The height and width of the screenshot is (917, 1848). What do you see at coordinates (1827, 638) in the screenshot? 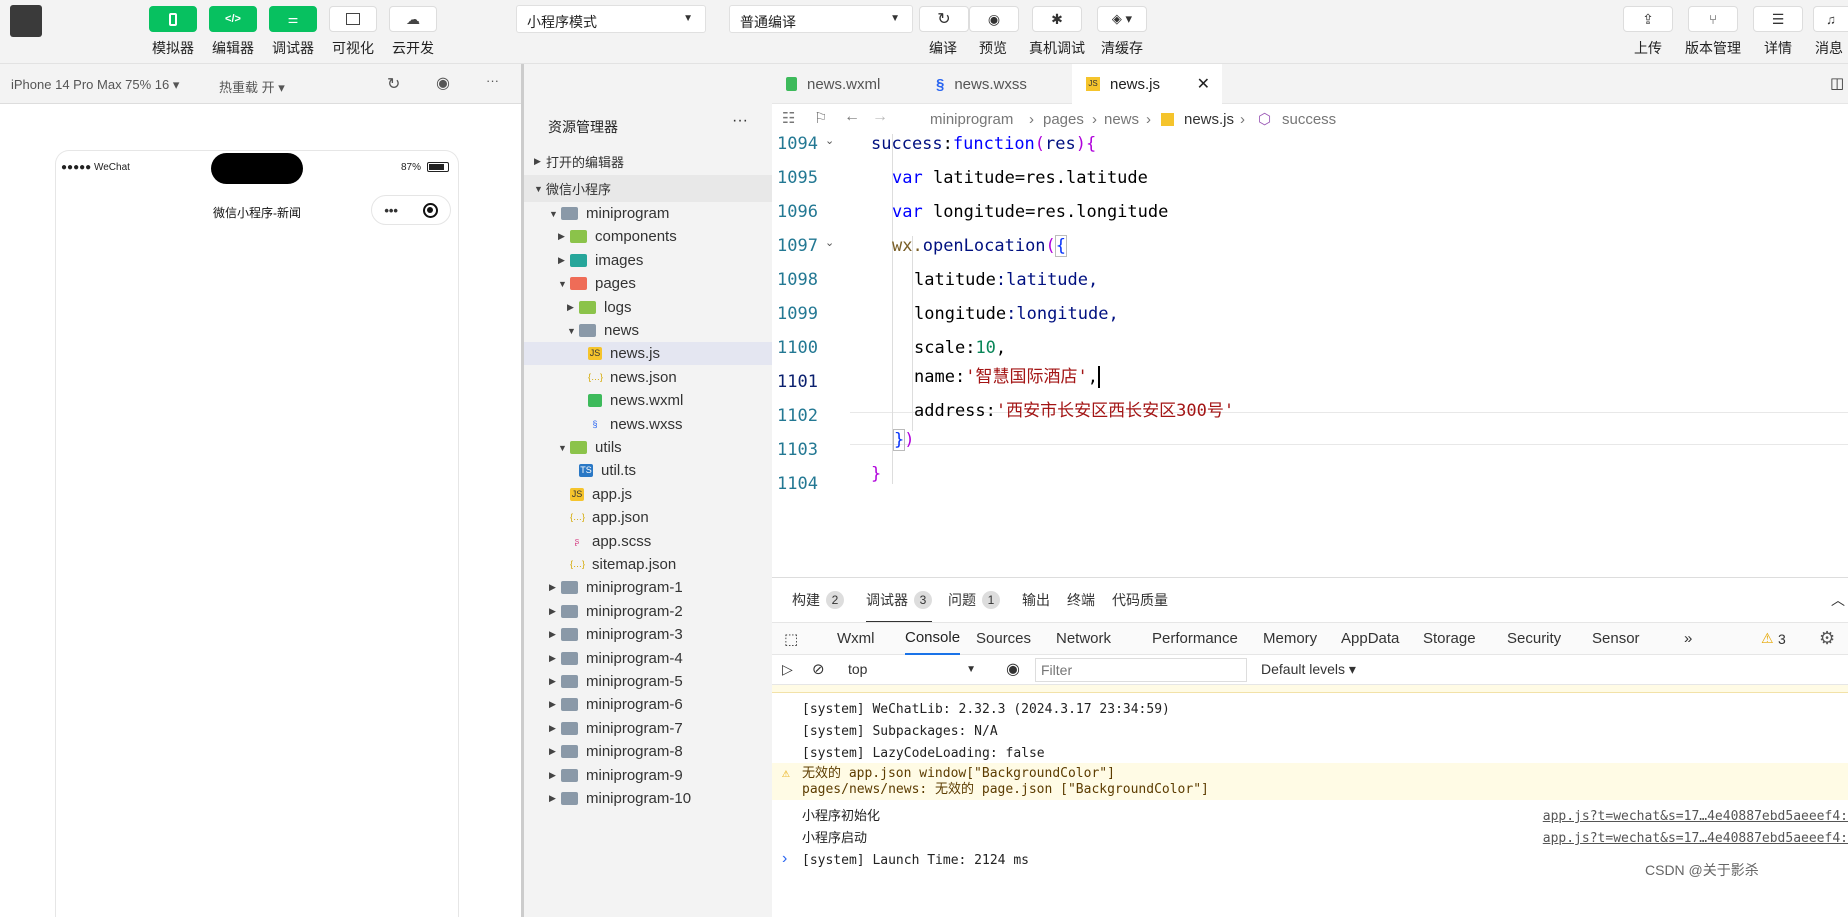
I see `settings-gear-icon: ⚙` at bounding box center [1827, 638].